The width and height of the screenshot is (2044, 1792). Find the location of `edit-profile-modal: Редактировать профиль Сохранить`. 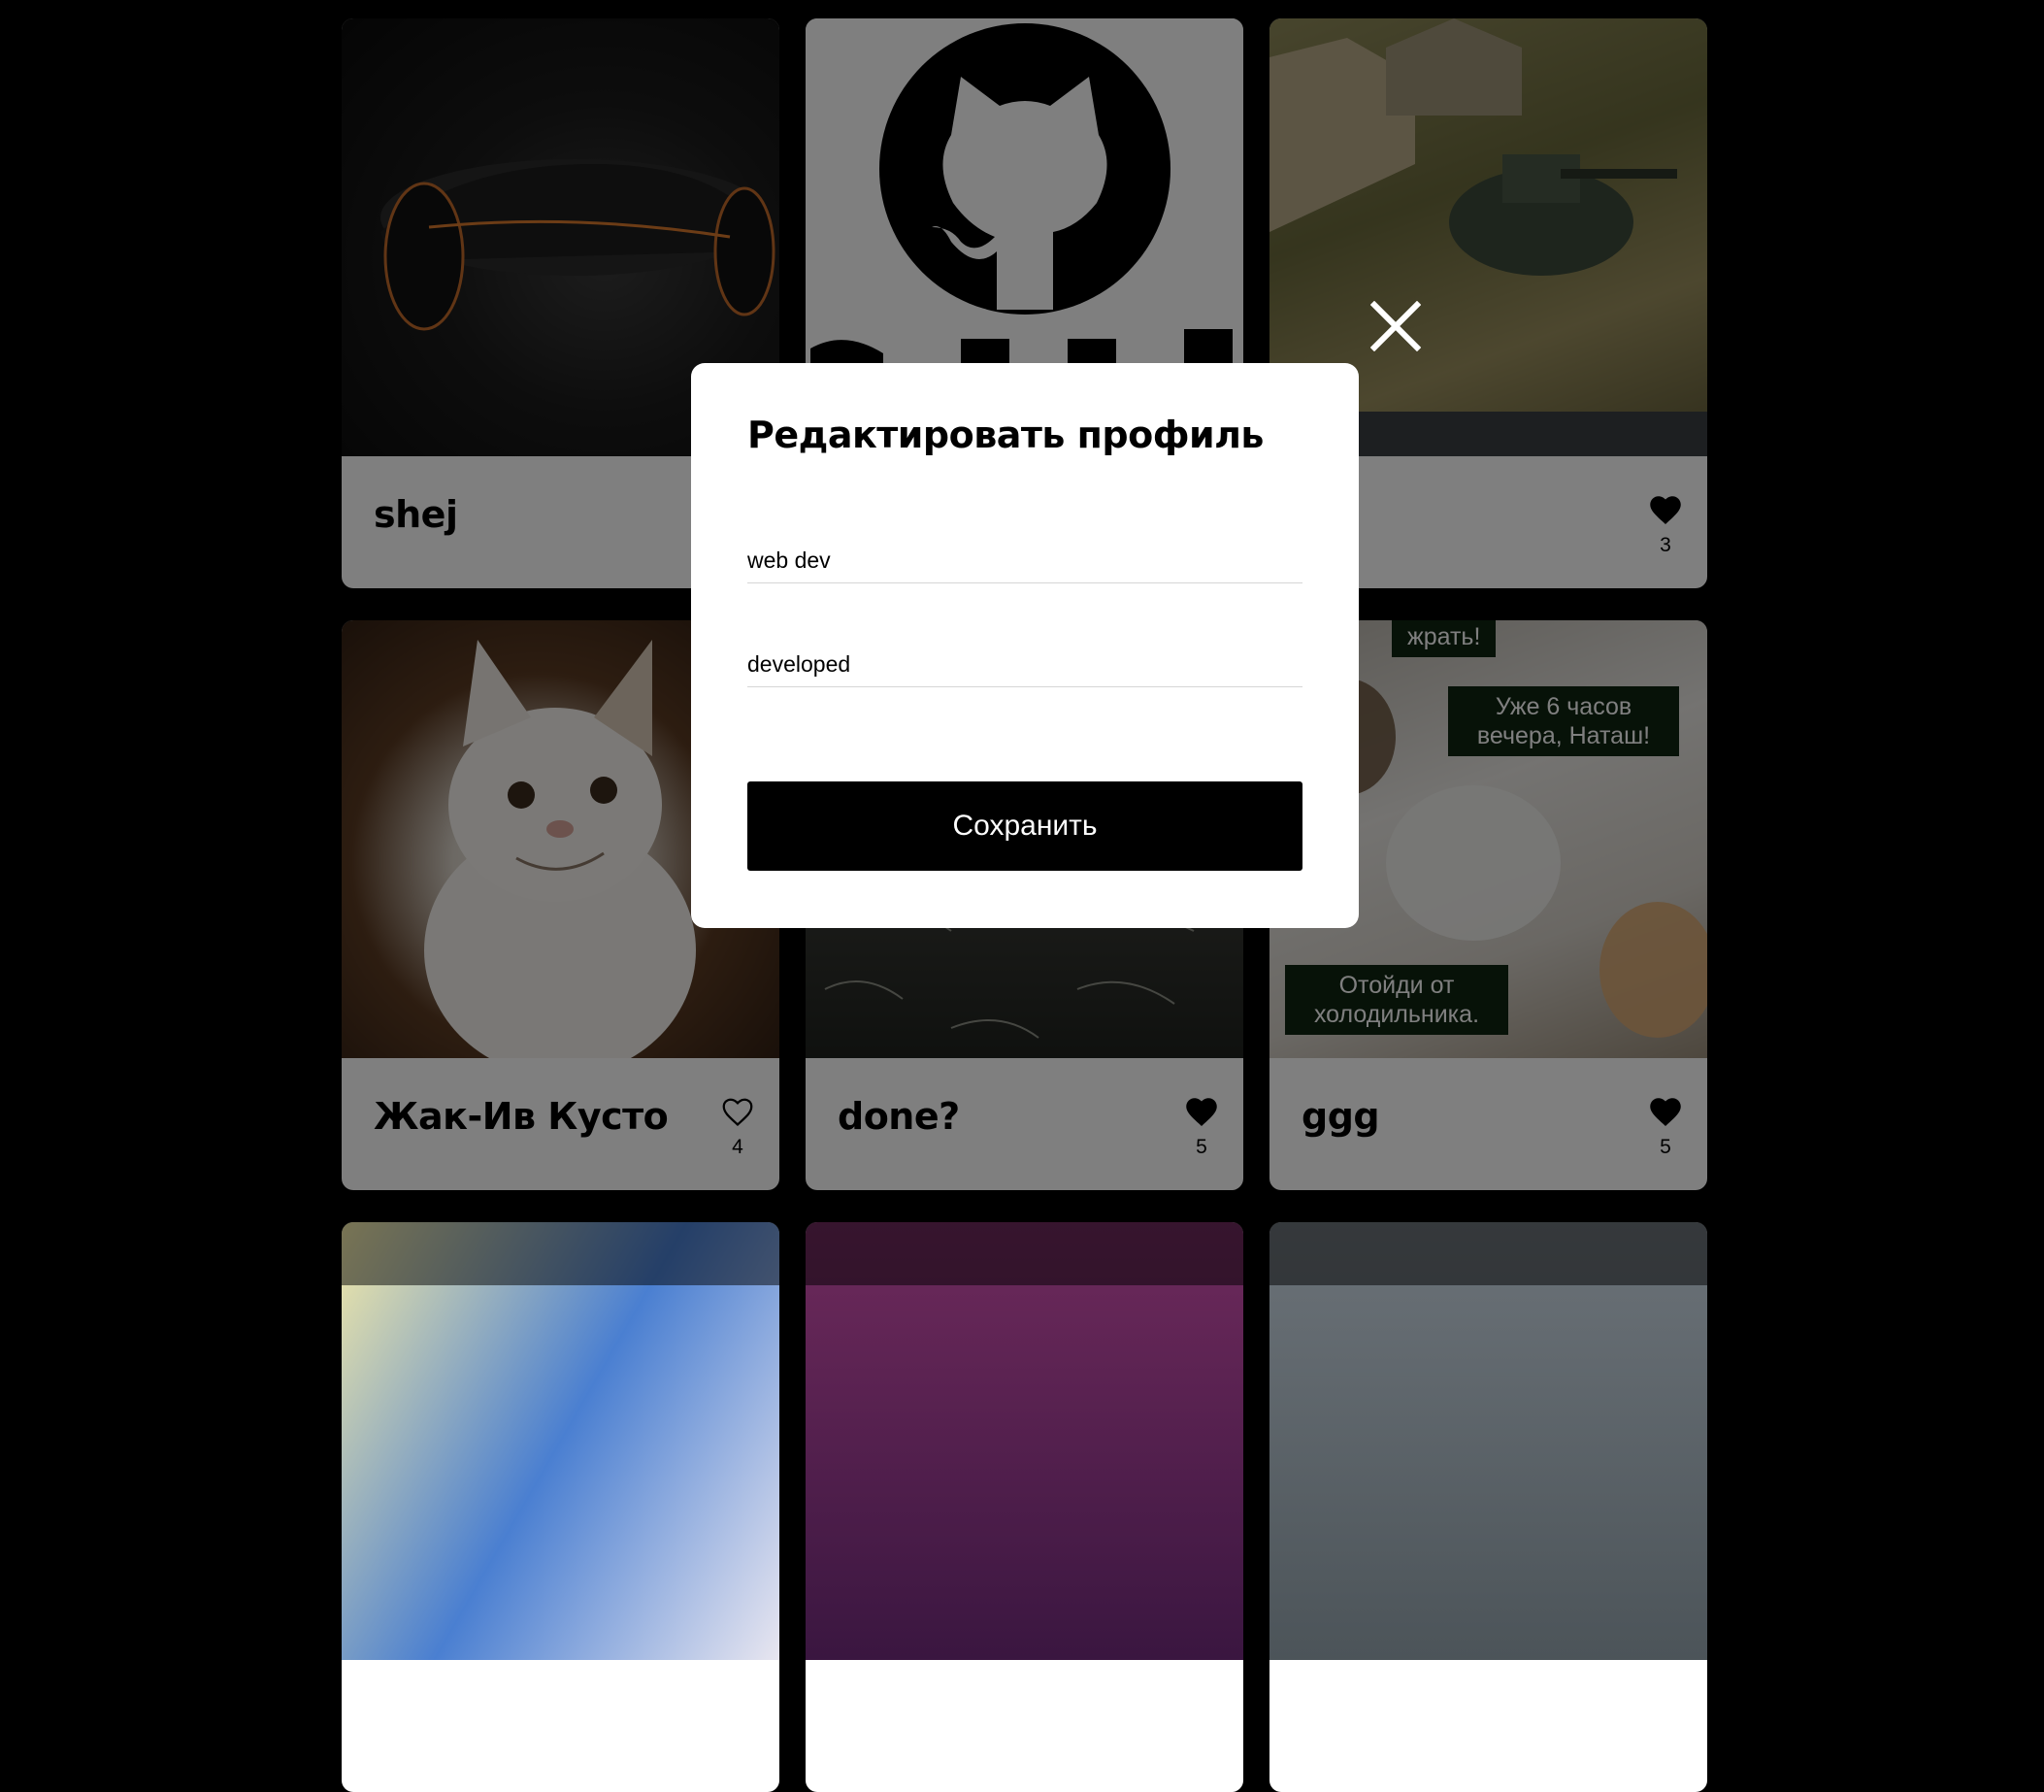

edit-profile-modal: Редактировать профиль Сохранить is located at coordinates (1025, 645).